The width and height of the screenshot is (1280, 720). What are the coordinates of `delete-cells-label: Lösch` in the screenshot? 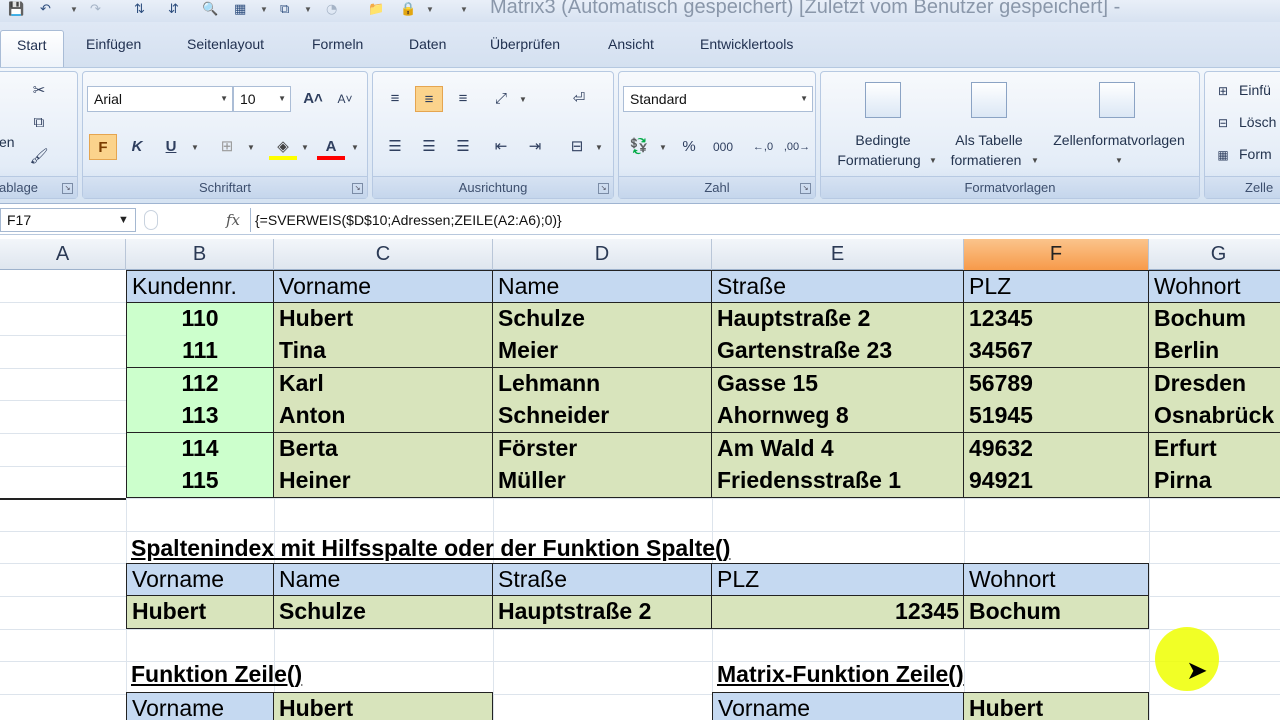 It's located at (1257, 122).